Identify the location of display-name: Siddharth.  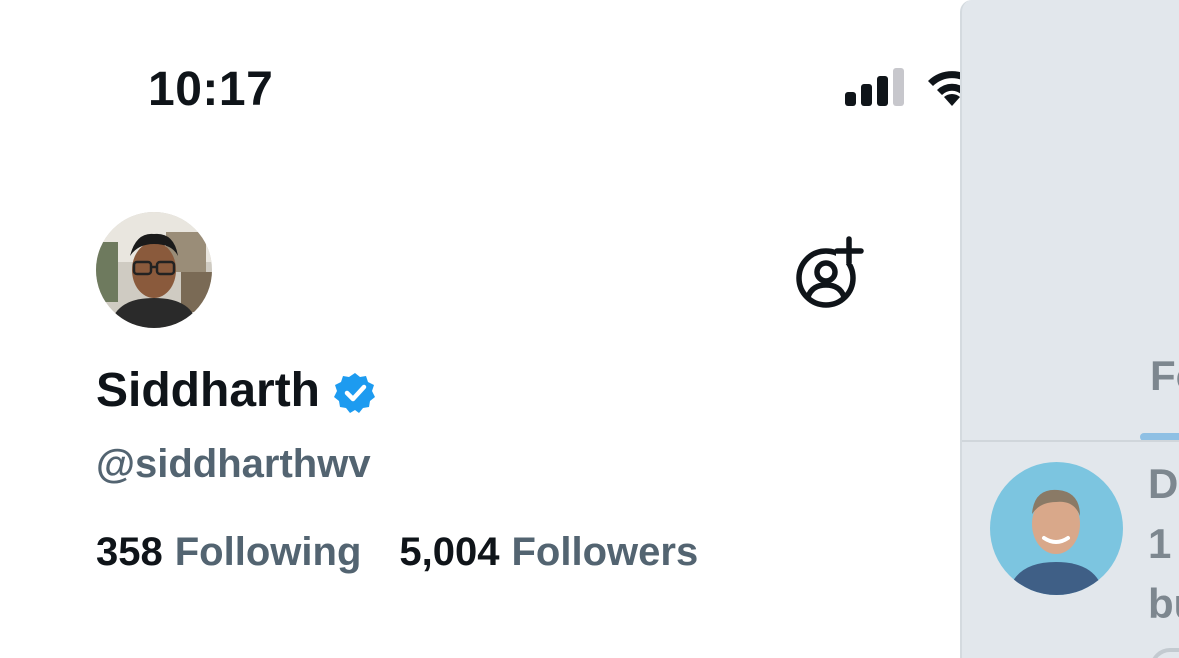
(208, 390).